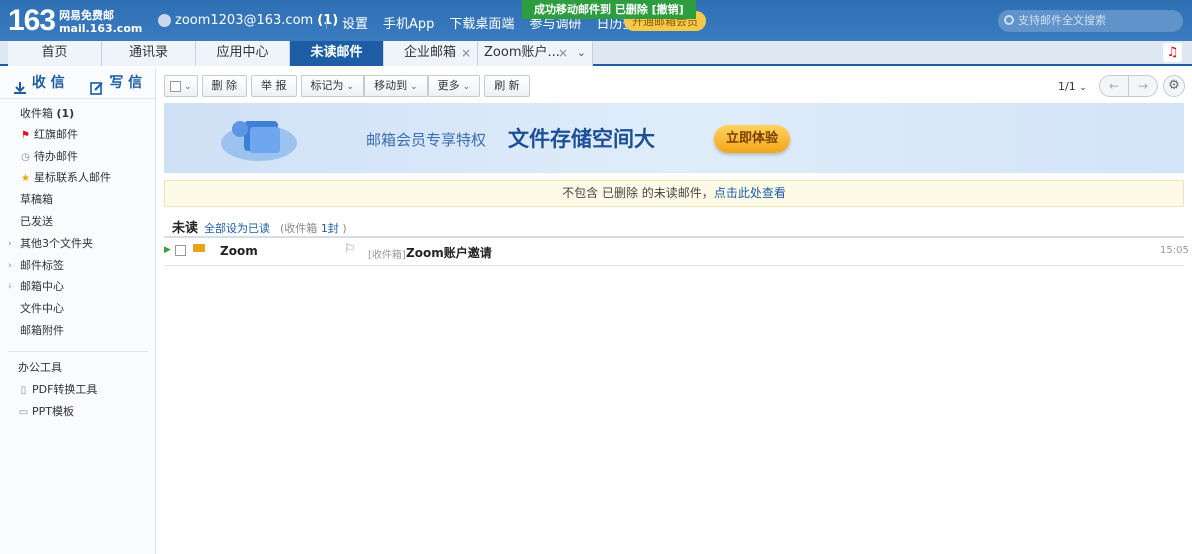 The height and width of the screenshot is (554, 1192). I want to click on toast-message: 成功移动邮件到 已删除 [撤销], so click(609, 9).